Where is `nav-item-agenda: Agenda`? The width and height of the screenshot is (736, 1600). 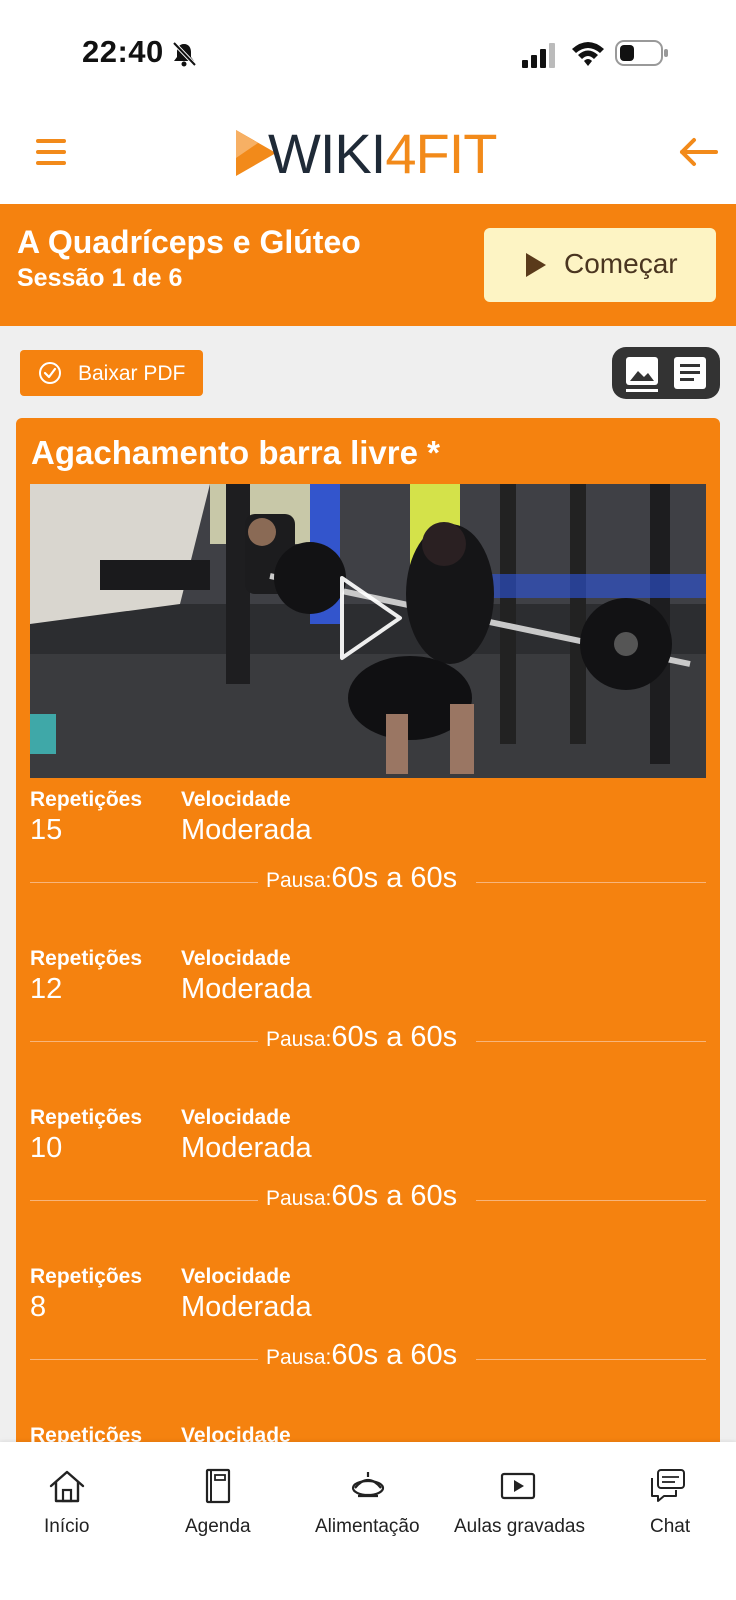
nav-item-agenda: Agenda is located at coordinates (217, 1502).